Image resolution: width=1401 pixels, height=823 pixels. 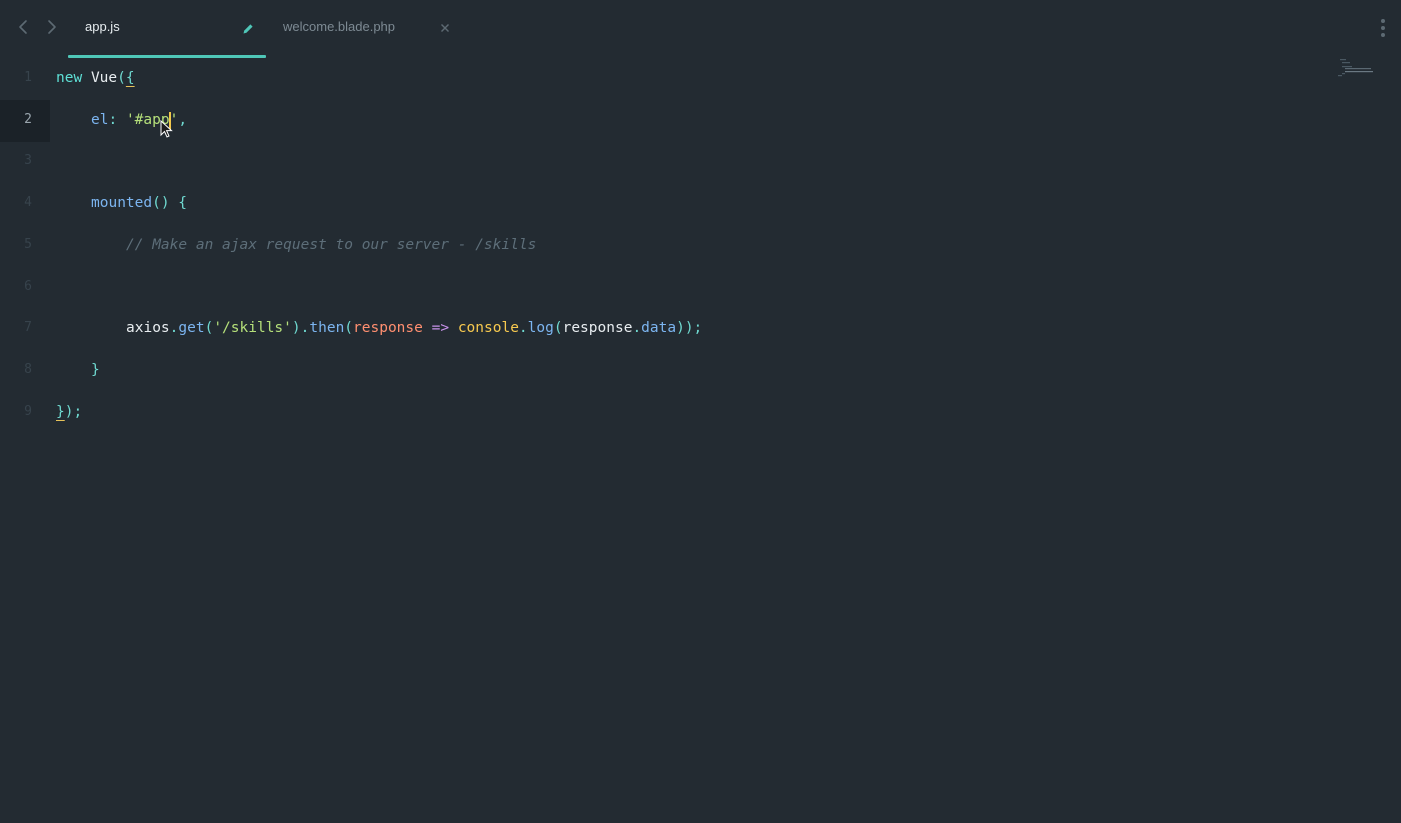 I want to click on code-token: log, so click(x=540, y=328).